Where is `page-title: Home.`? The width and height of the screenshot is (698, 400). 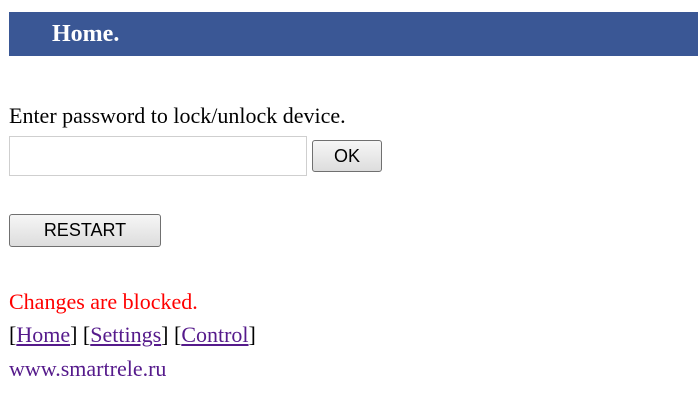 page-title: Home. is located at coordinates (86, 34).